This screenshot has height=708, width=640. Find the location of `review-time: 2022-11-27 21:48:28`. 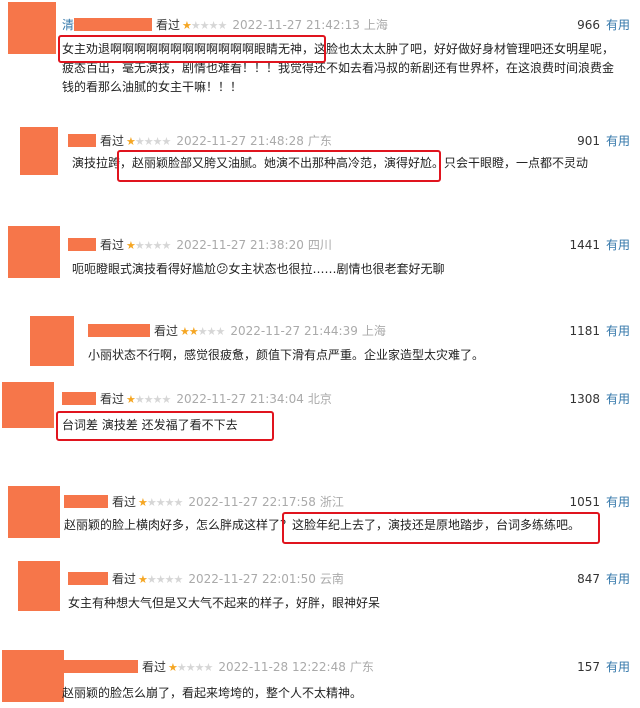

review-time: 2022-11-27 21:48:28 is located at coordinates (239, 141).